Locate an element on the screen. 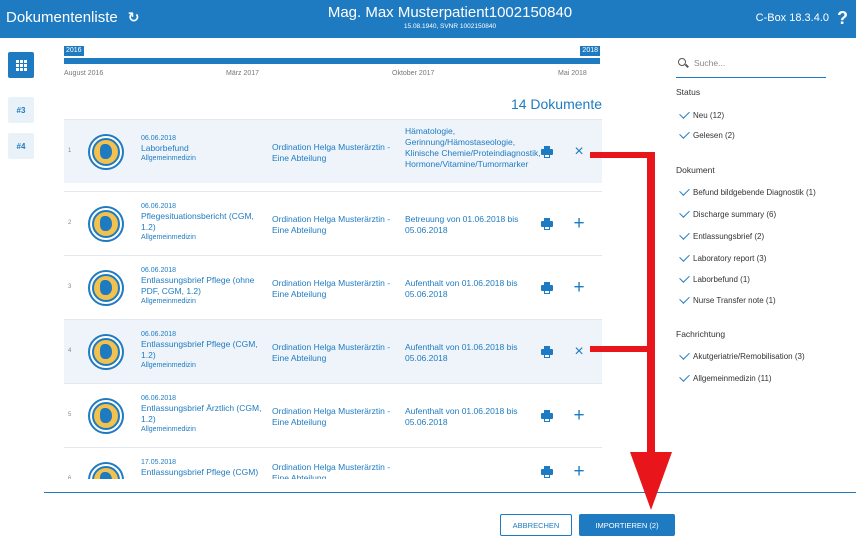 This screenshot has width=856, height=543. timeline-label: Oktober 2017 is located at coordinates (413, 73).